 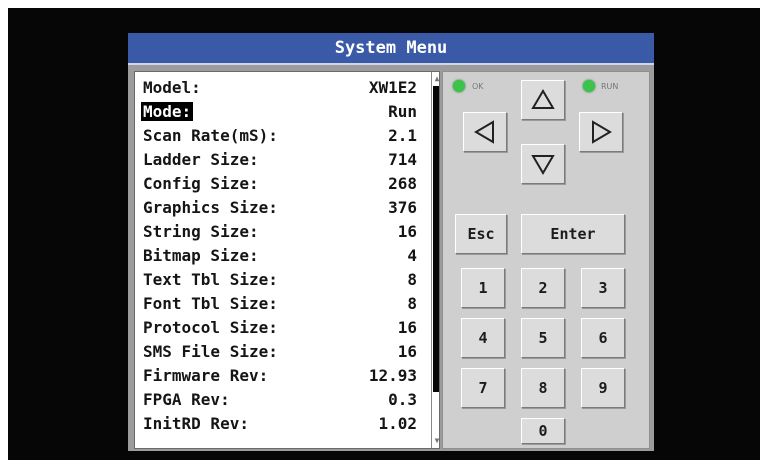 I want to click on up-arrow-icon, so click(x=543, y=99).